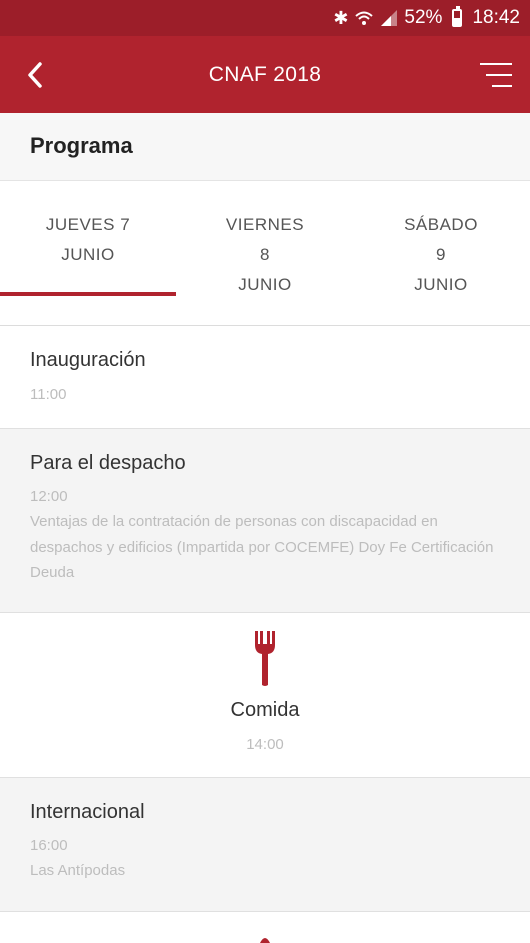 The height and width of the screenshot is (943, 530). What do you see at coordinates (265, 18) in the screenshot?
I see `status-bar: ✱ 52% 18:42` at bounding box center [265, 18].